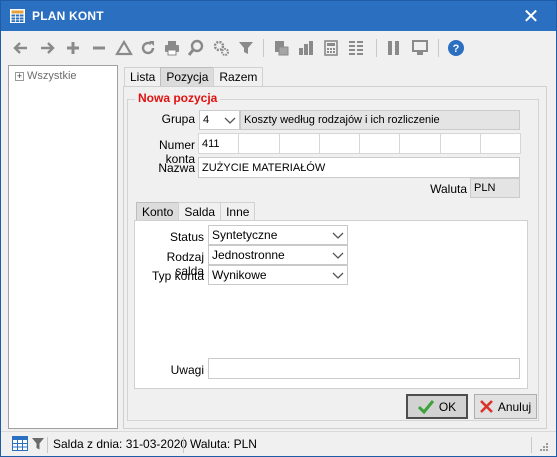 This screenshot has height=457, width=557. Describe the element at coordinates (178, 119) in the screenshot. I see `grupa-label: Grupa` at that location.